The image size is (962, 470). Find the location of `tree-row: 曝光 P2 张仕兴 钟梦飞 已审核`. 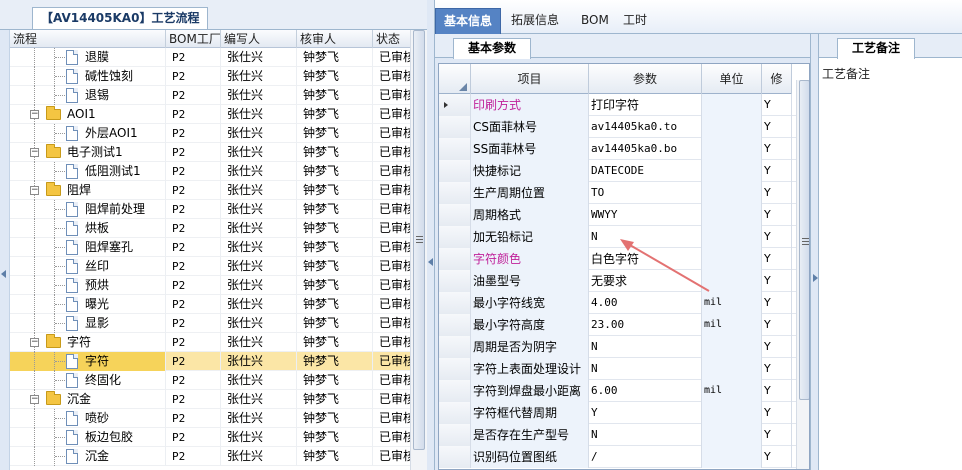

tree-row: 曝光 P2 张仕兴 钟梦飞 已审核 is located at coordinates (210, 304).